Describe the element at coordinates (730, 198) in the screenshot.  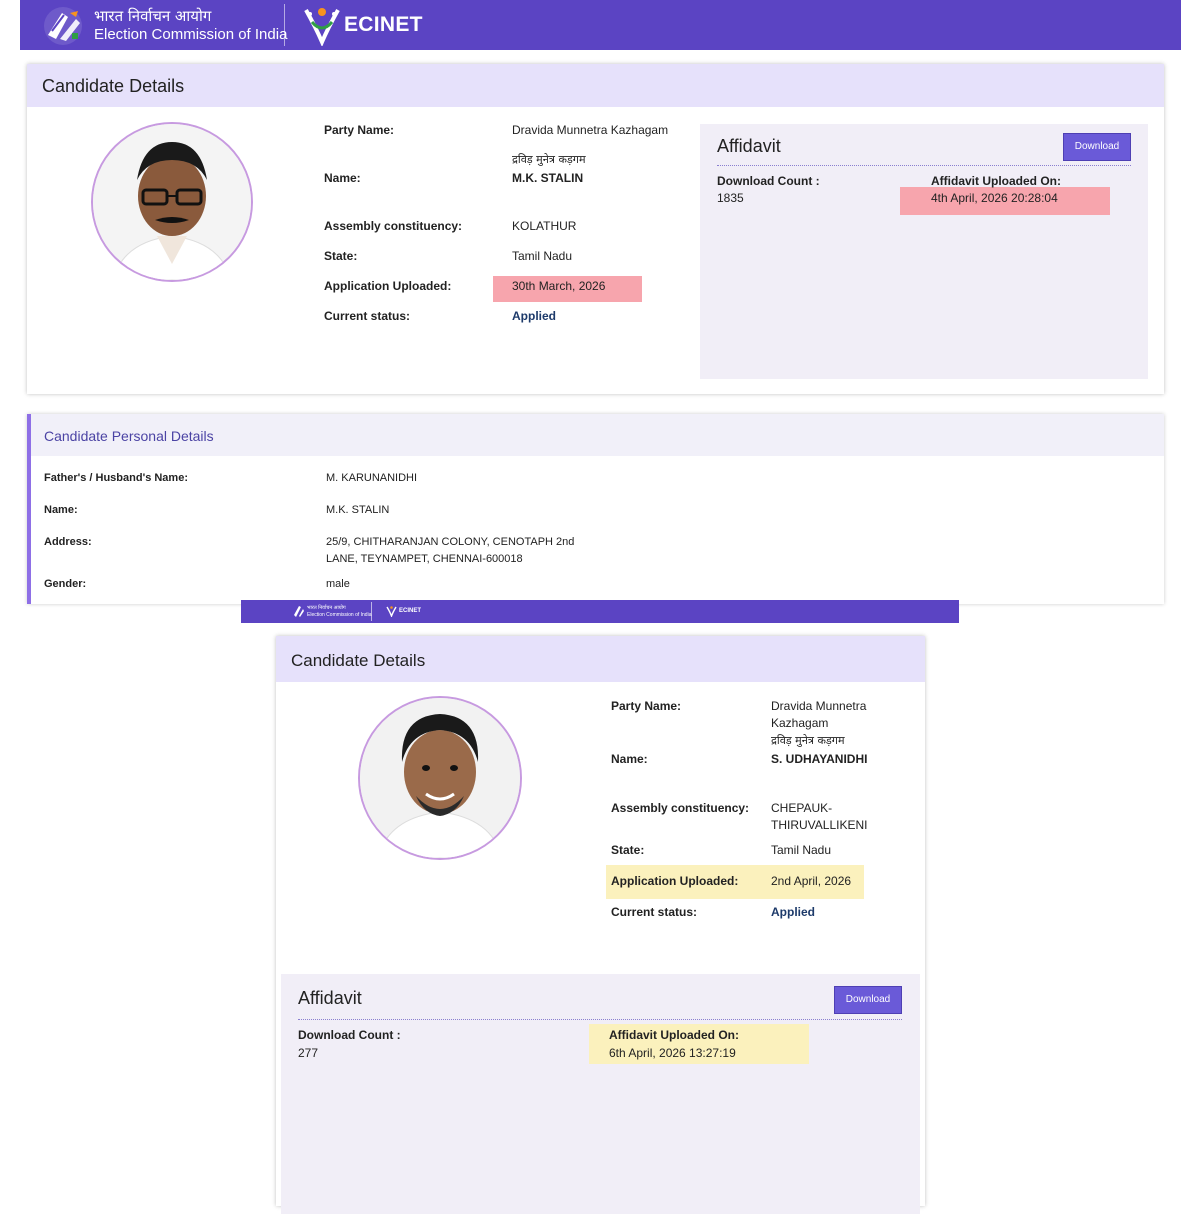
I see `download-count-value: 1835` at that location.